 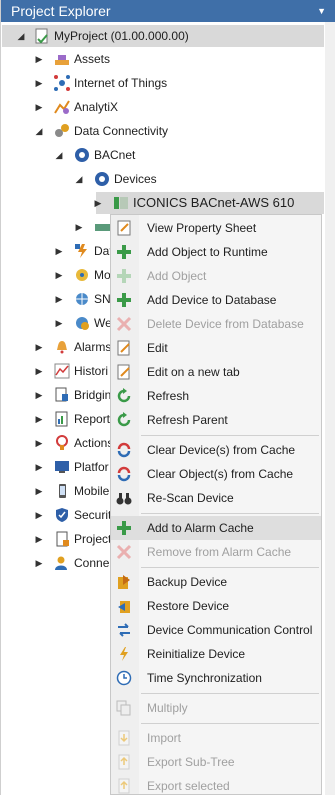 I want to click on tree-item-devices: ◢ Devices, so click(x=163, y=179).